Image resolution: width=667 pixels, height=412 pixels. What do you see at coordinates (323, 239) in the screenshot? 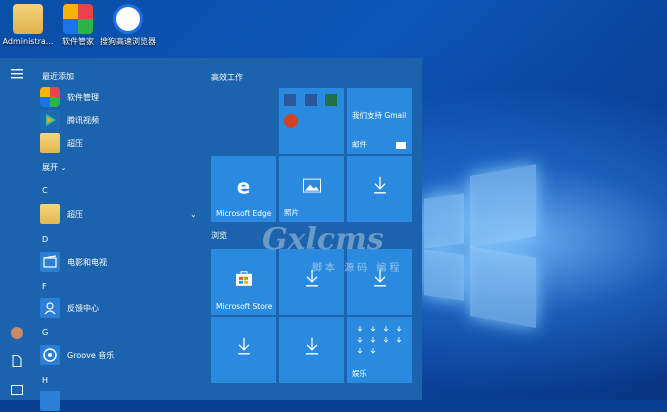
I see `watermark-logo: Gxlcms` at bounding box center [323, 239].